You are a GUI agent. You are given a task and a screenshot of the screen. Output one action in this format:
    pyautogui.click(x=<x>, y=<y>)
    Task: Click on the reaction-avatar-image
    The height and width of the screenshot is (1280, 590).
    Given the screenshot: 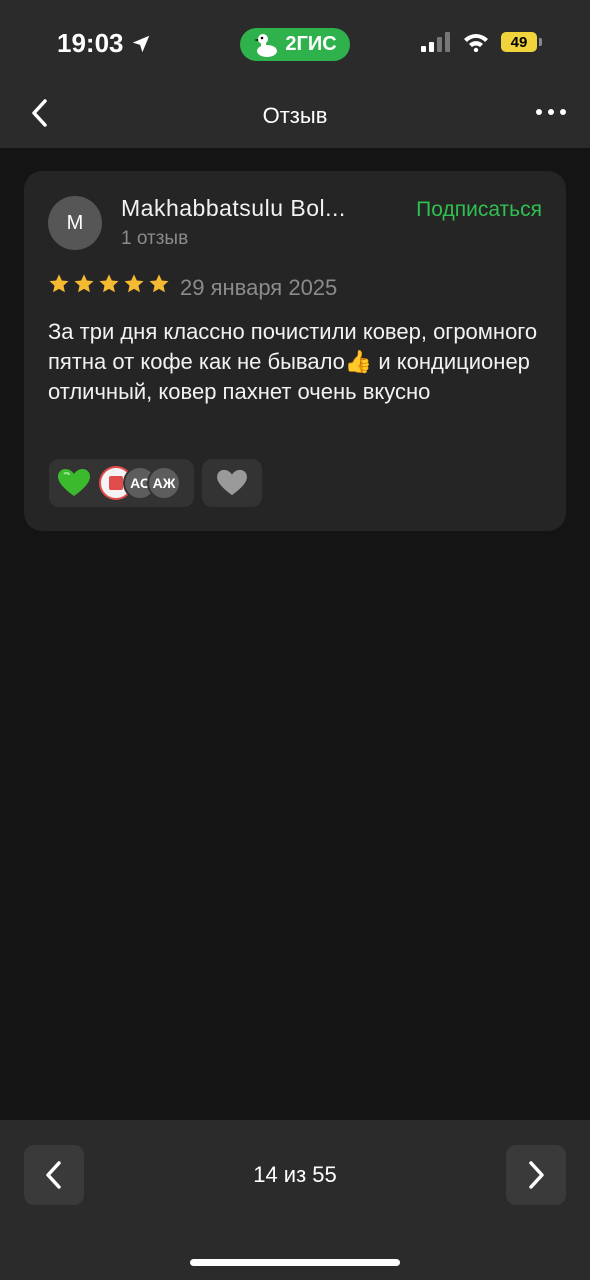 What is the action you would take?
    pyautogui.click(x=116, y=483)
    